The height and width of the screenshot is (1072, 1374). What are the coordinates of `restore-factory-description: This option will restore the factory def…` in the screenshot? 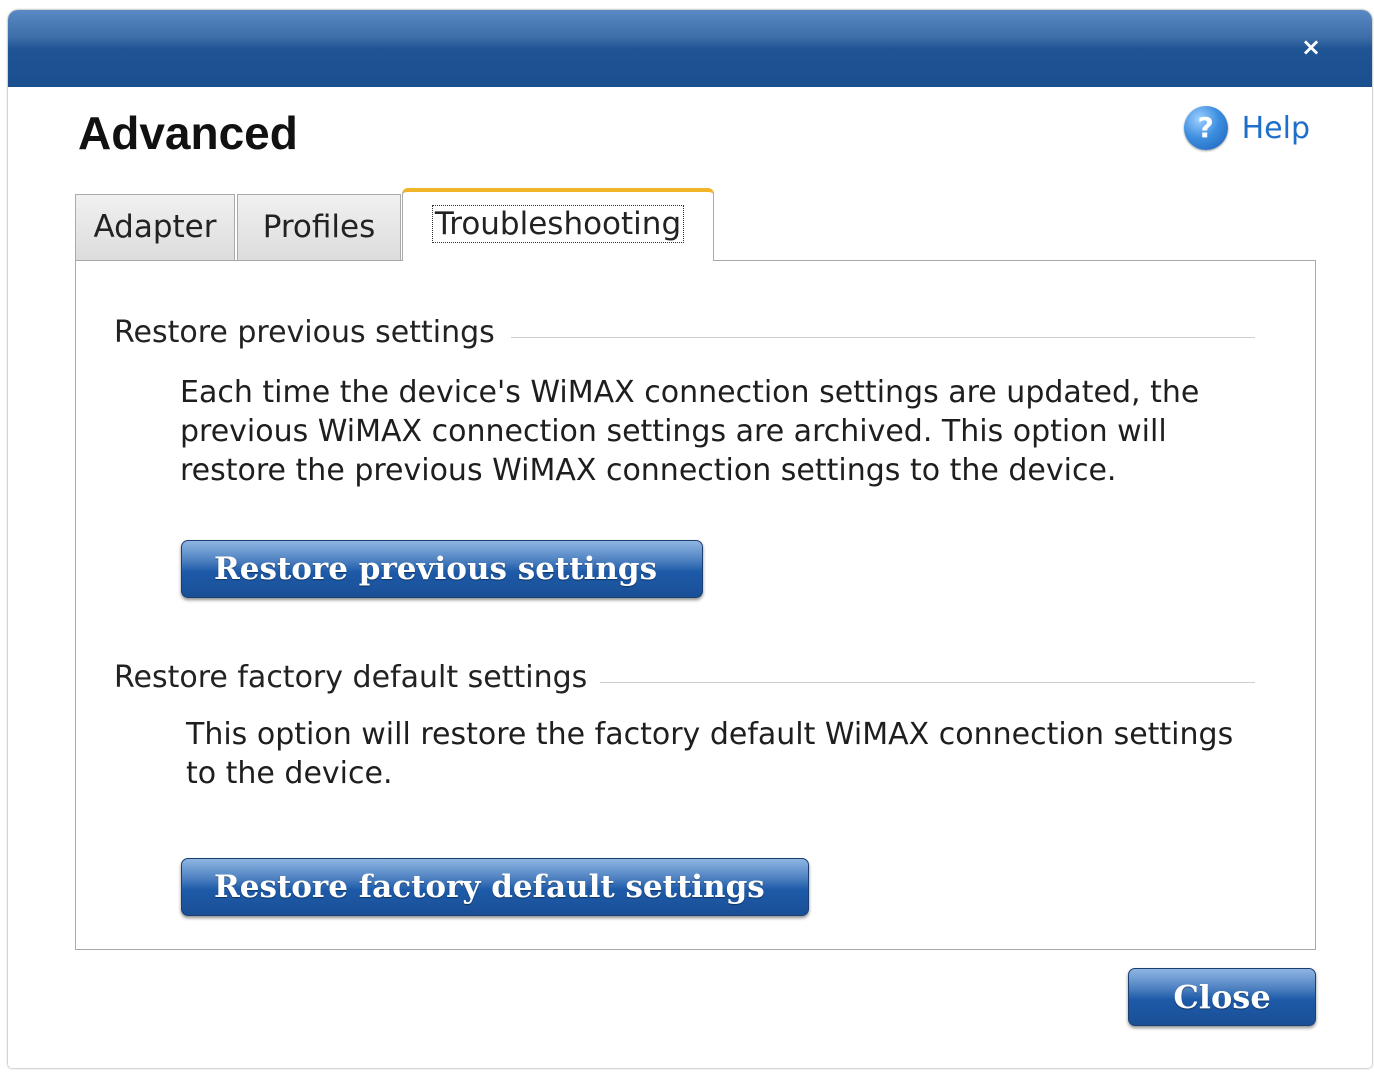 It's located at (710, 754).